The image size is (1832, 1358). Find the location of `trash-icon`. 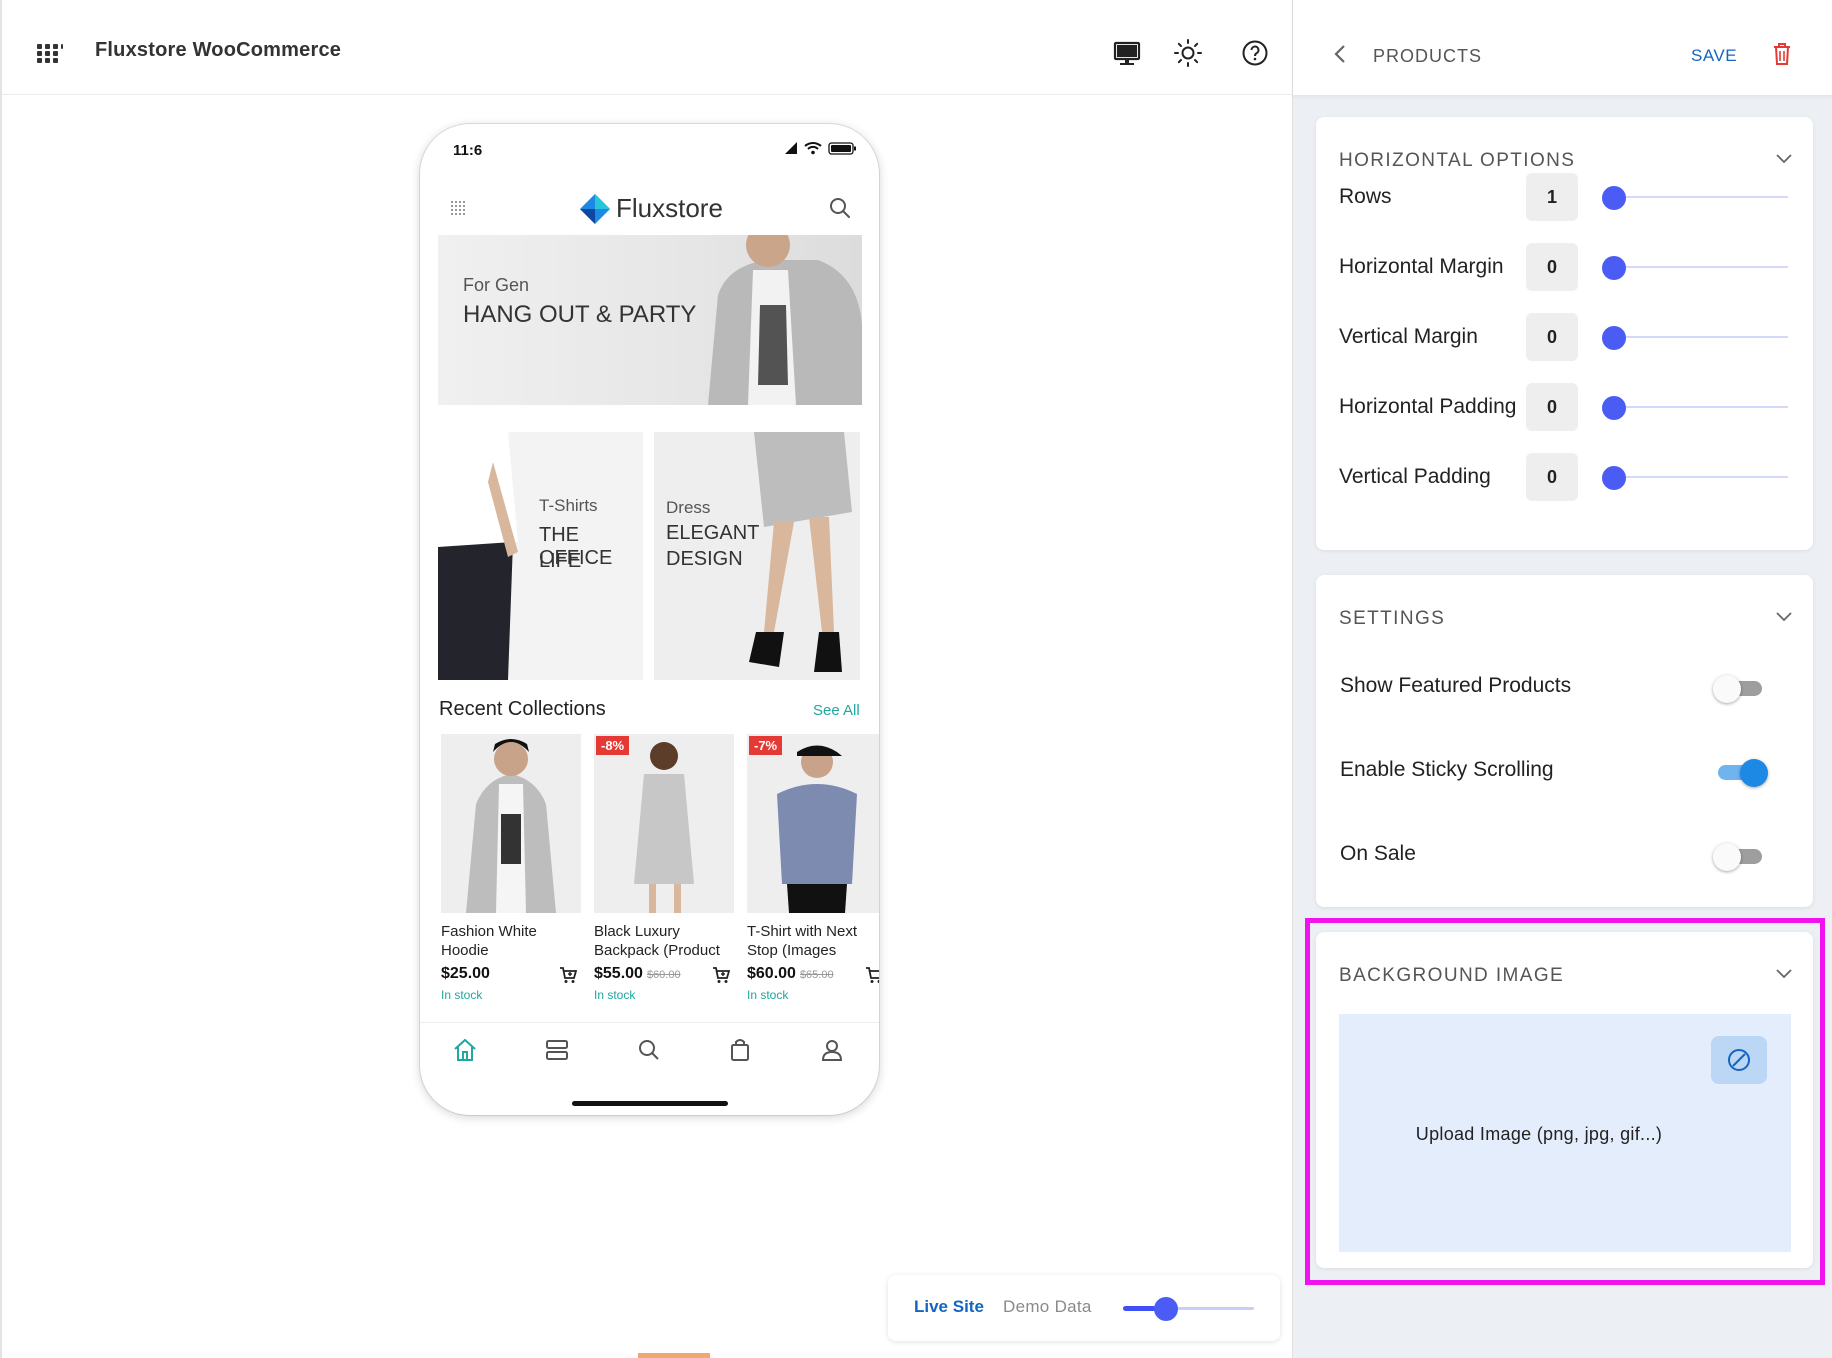

trash-icon is located at coordinates (1782, 54).